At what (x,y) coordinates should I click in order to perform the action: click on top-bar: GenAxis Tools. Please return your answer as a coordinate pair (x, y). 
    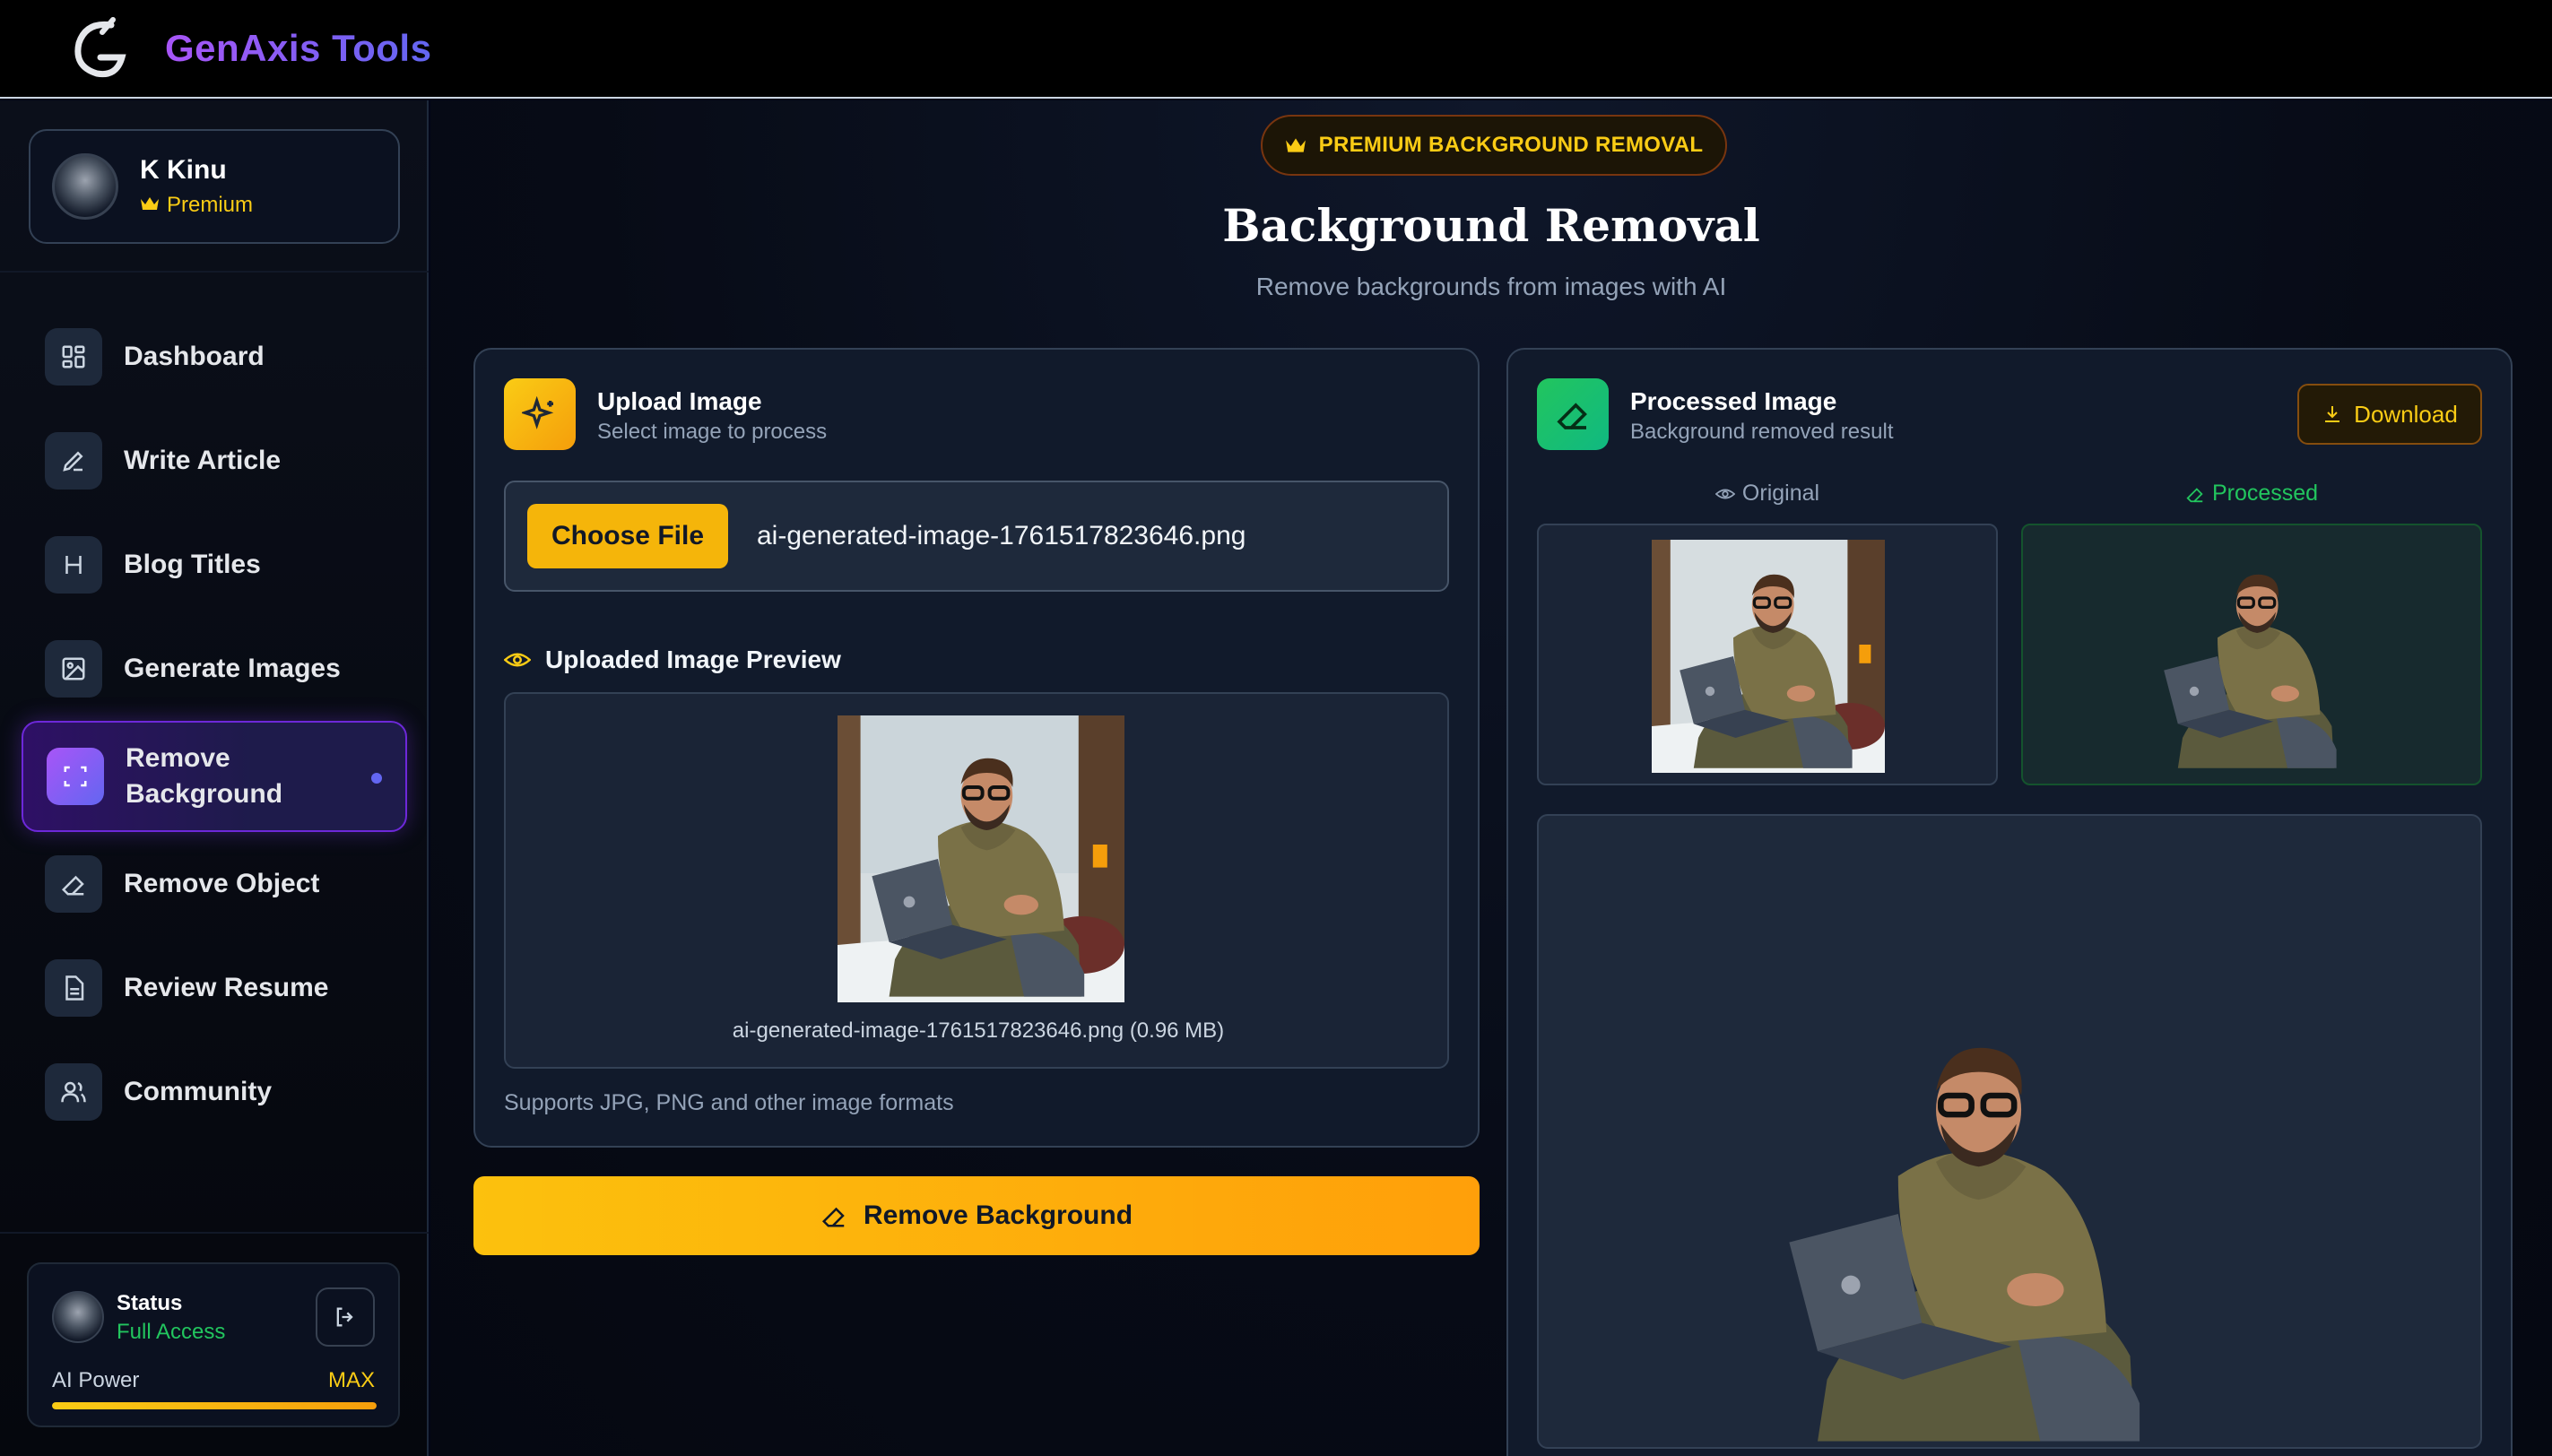
    Looking at the image, I should click on (1276, 49).